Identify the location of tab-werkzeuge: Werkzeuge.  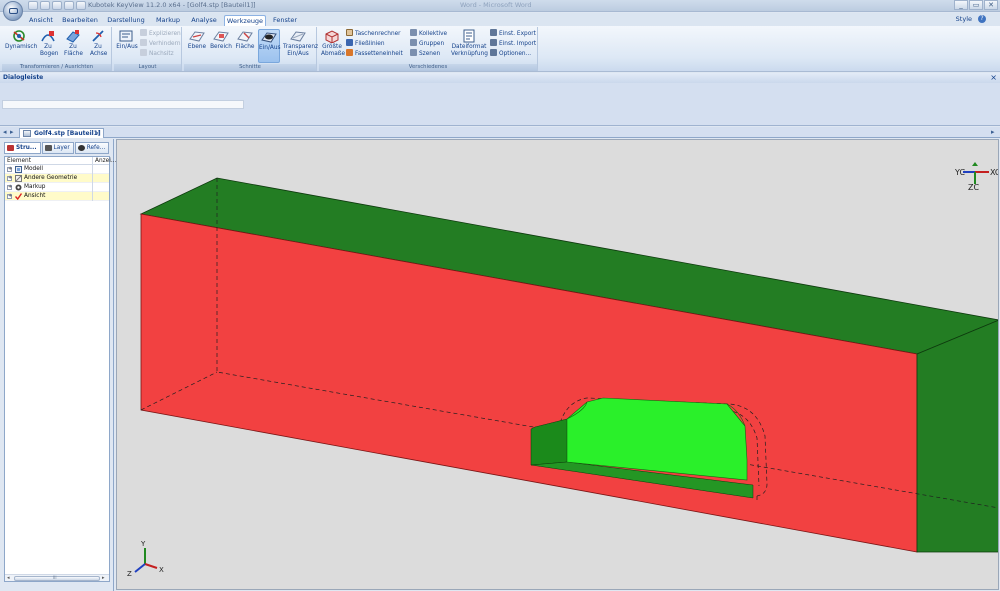
(245, 20).